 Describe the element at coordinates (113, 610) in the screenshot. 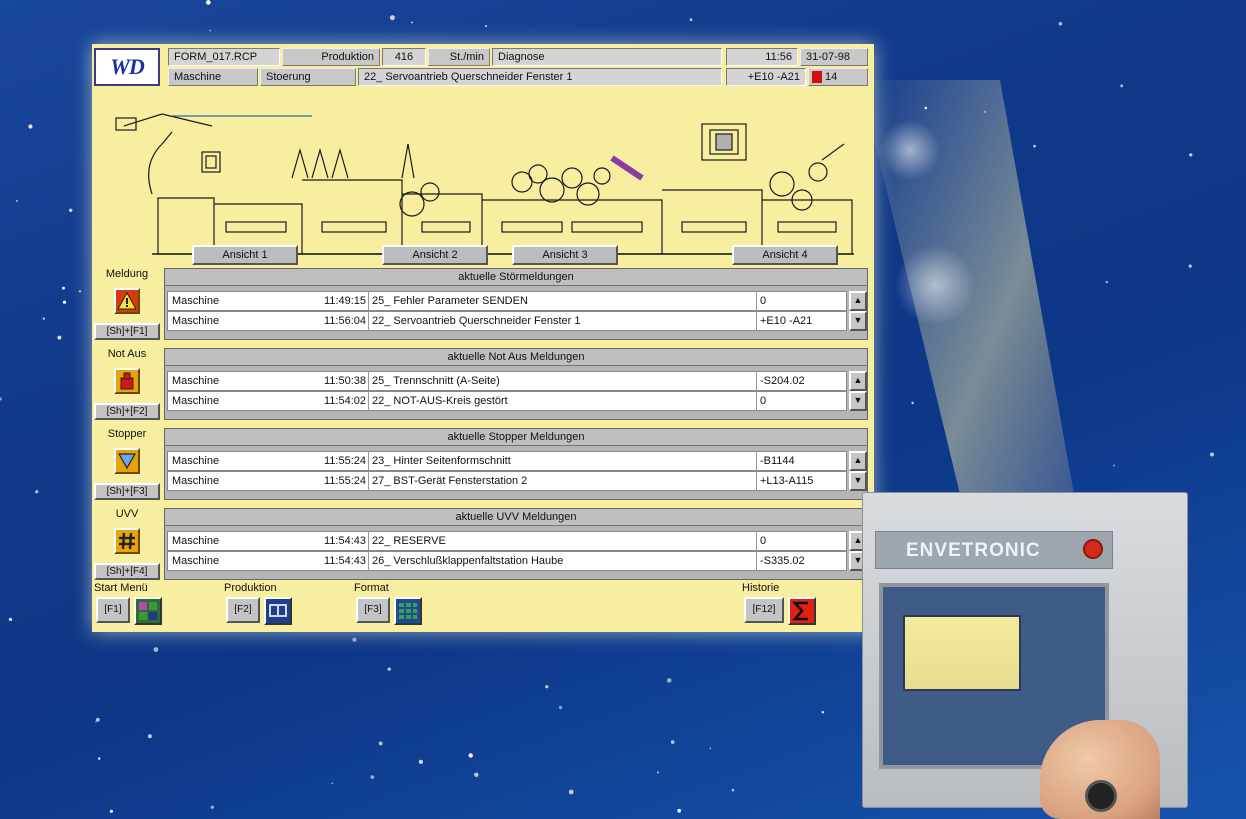

I see `f1-key-button: [F1]` at that location.